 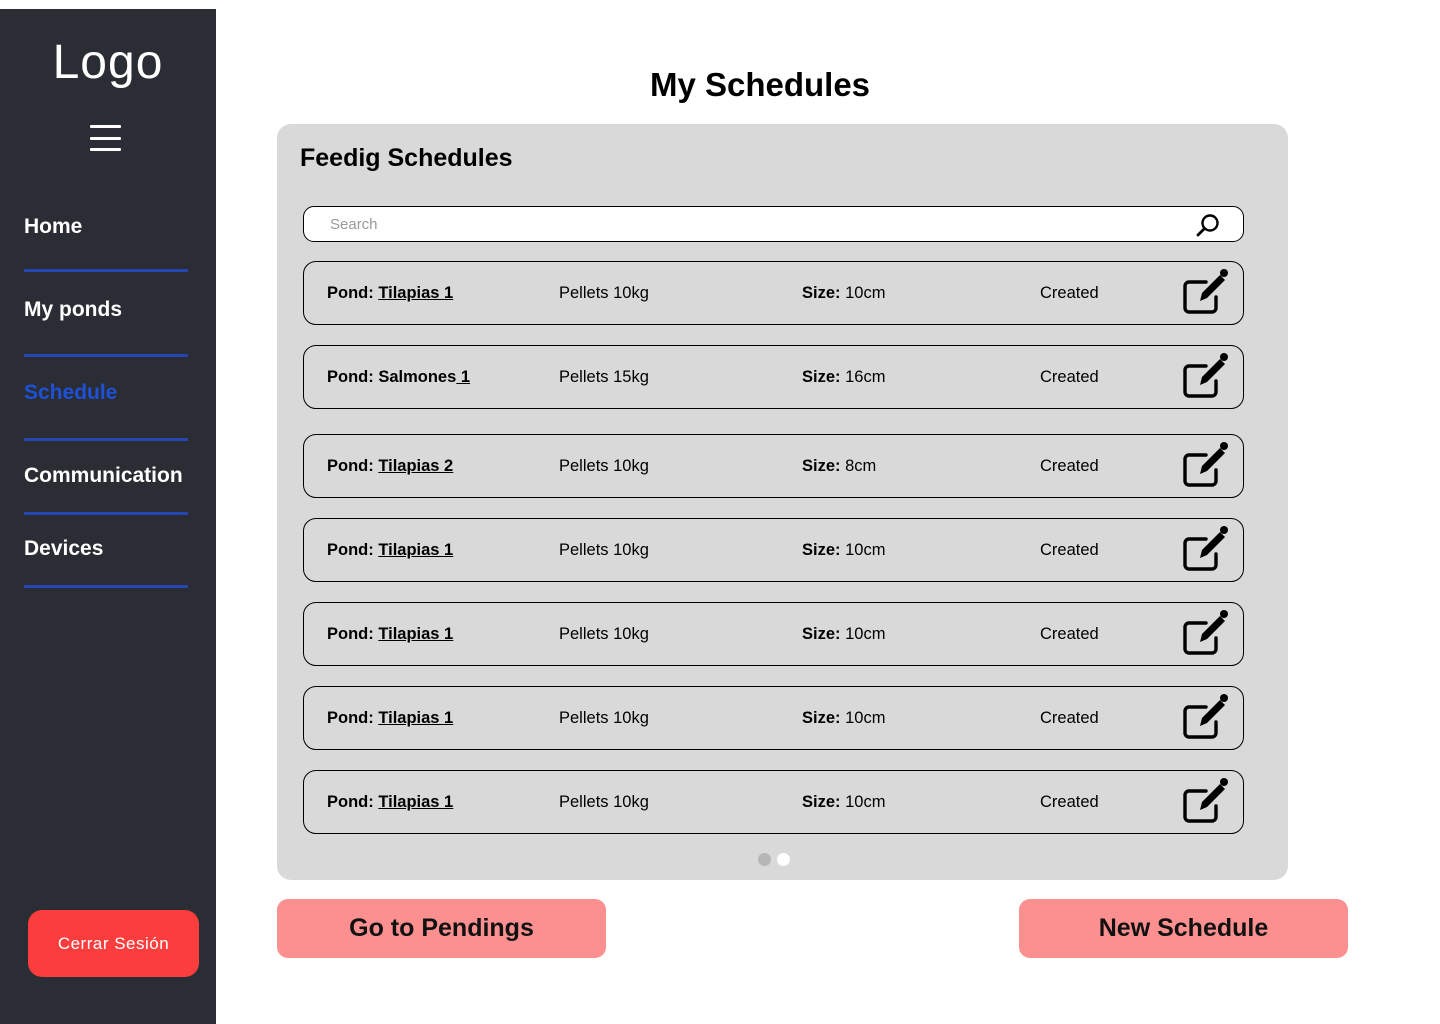 What do you see at coordinates (463, 377) in the screenshot?
I see `pond-link: 1` at bounding box center [463, 377].